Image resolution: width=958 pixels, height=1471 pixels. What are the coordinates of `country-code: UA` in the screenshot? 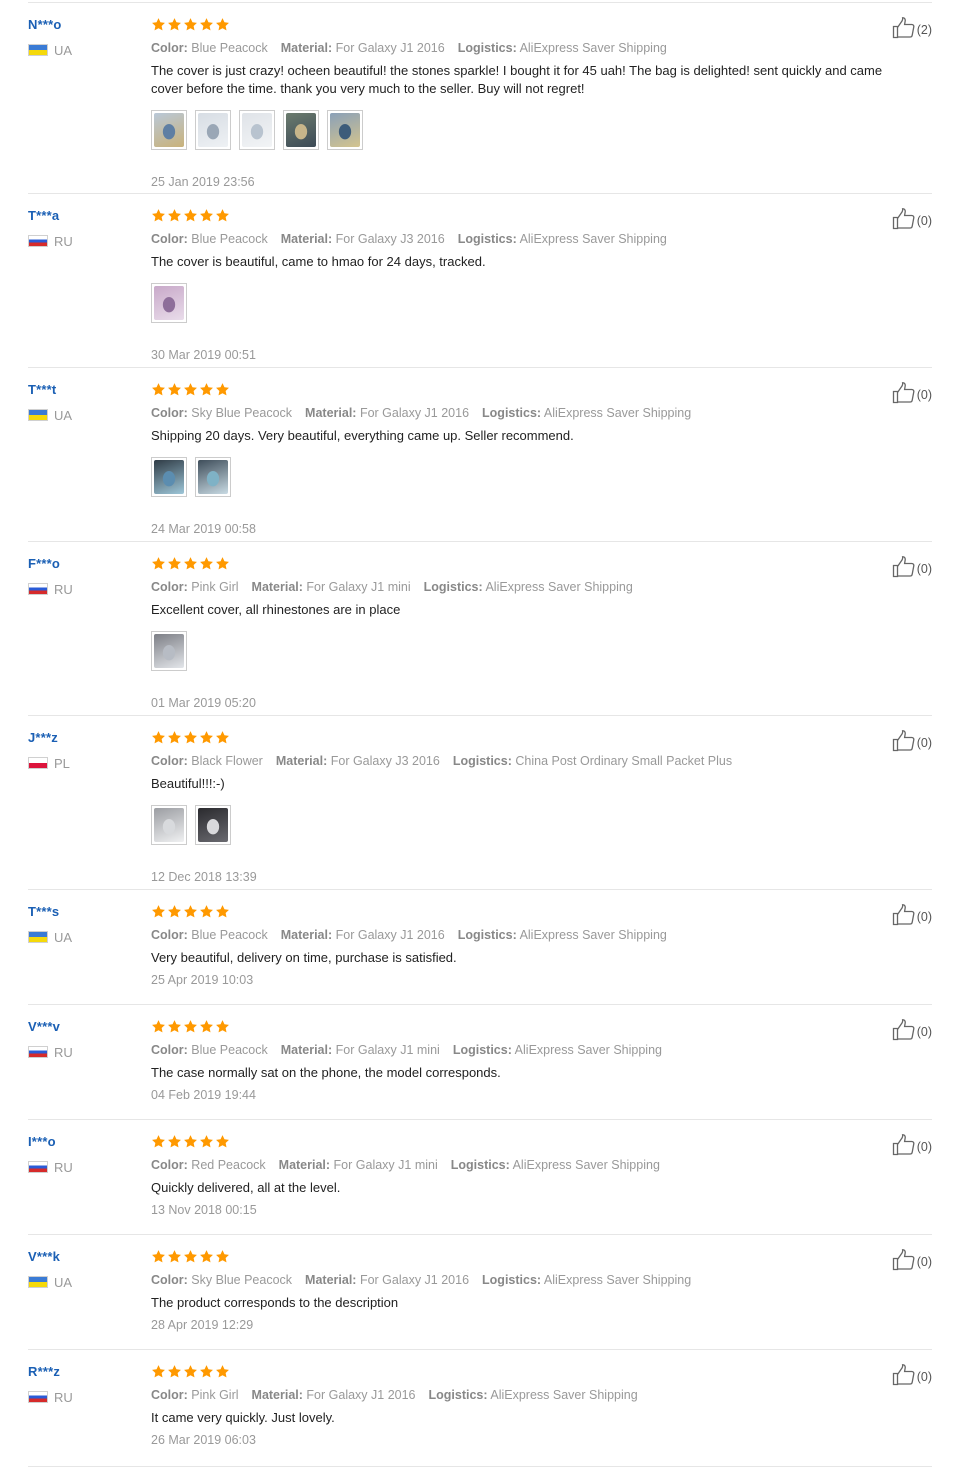 It's located at (63, 937).